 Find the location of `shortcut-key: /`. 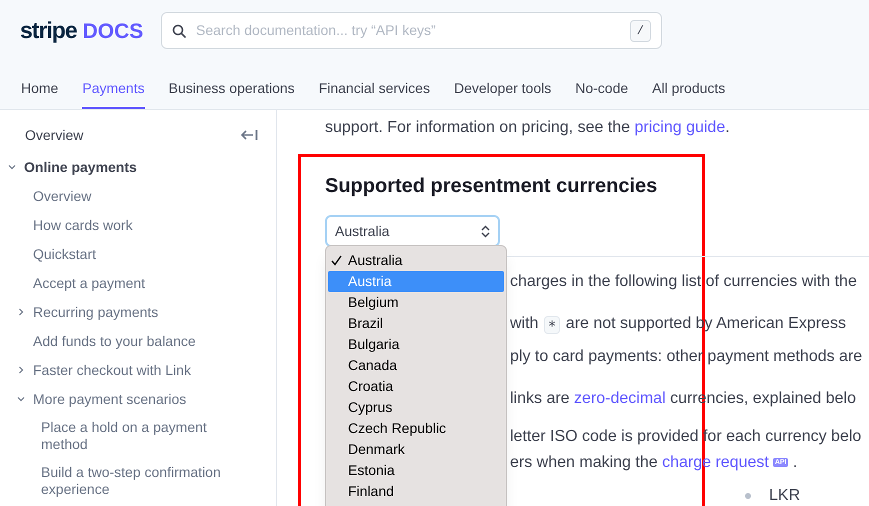

shortcut-key: / is located at coordinates (640, 31).